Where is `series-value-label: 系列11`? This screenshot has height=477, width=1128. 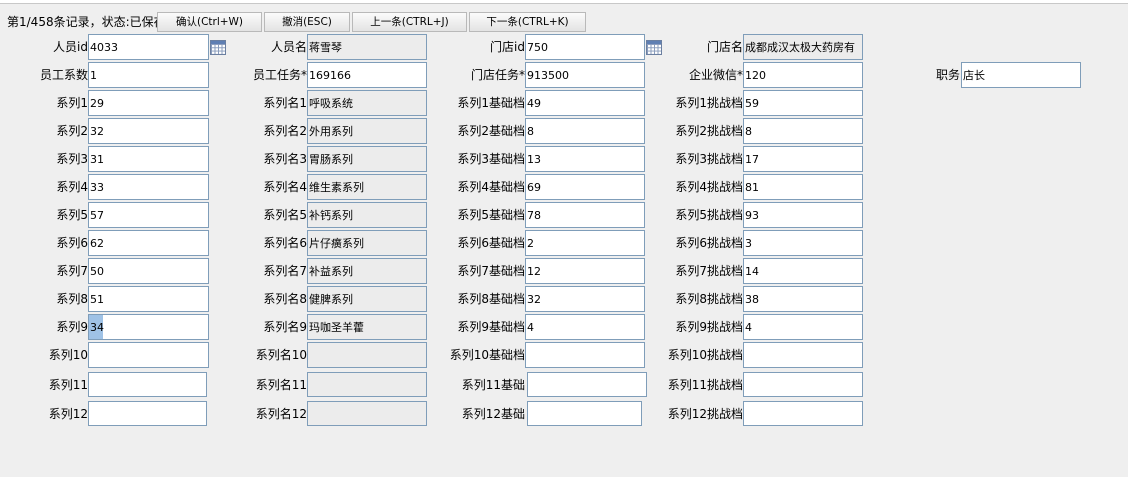 series-value-label: 系列11 is located at coordinates (68, 385).